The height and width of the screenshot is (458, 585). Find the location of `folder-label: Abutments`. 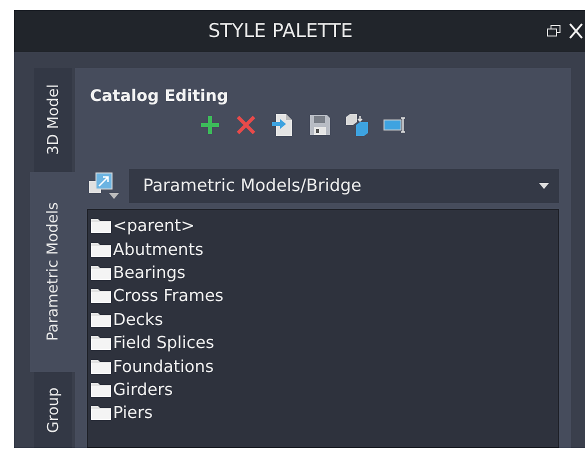

folder-label: Abutments is located at coordinates (158, 249).